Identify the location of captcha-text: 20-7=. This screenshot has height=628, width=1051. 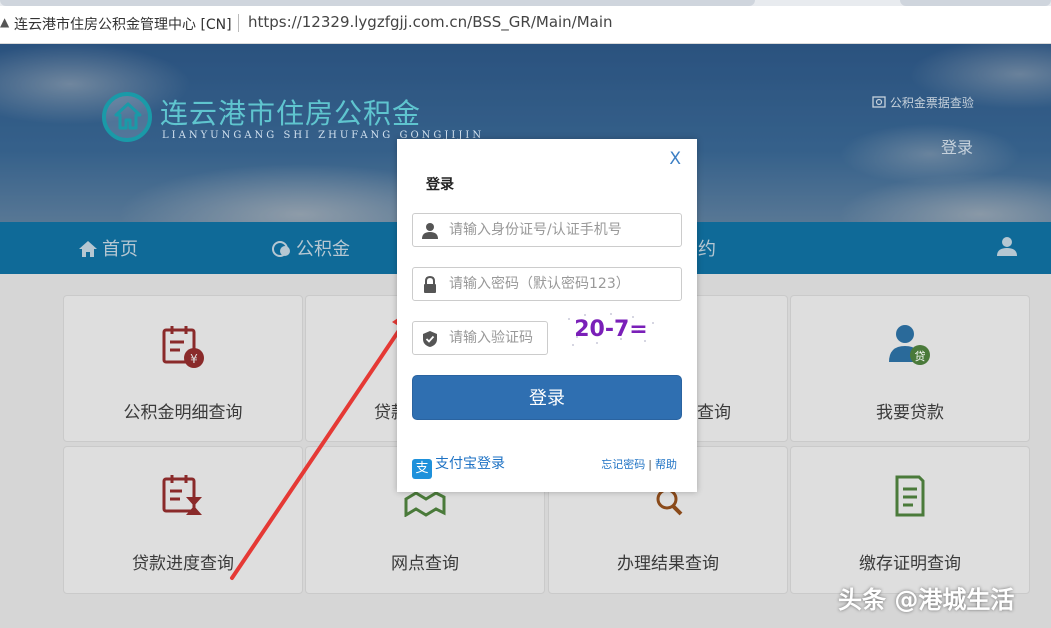
(611, 329).